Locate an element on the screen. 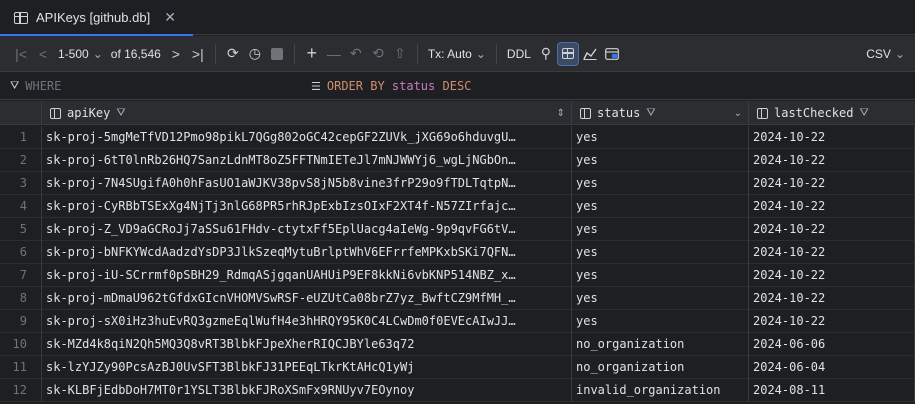 This screenshot has width=915, height=404. chart-icon is located at coordinates (590, 54).